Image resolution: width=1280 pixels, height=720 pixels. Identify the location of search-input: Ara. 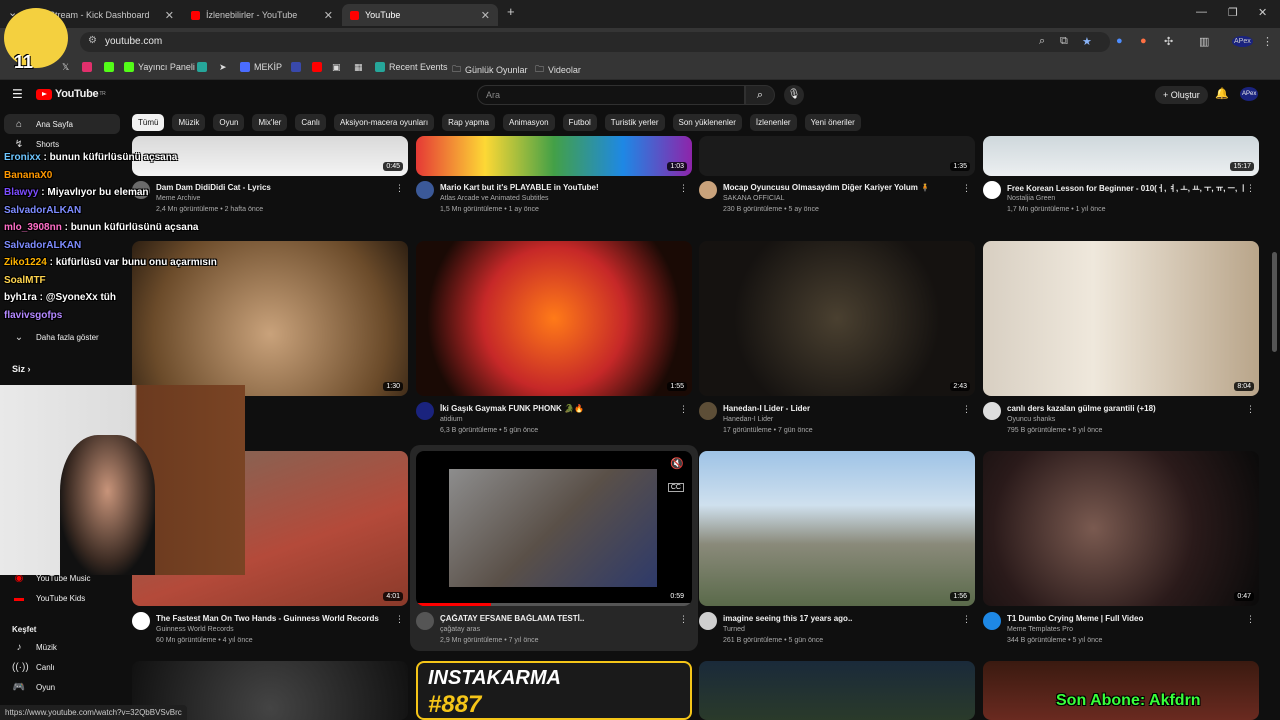
(611, 95).